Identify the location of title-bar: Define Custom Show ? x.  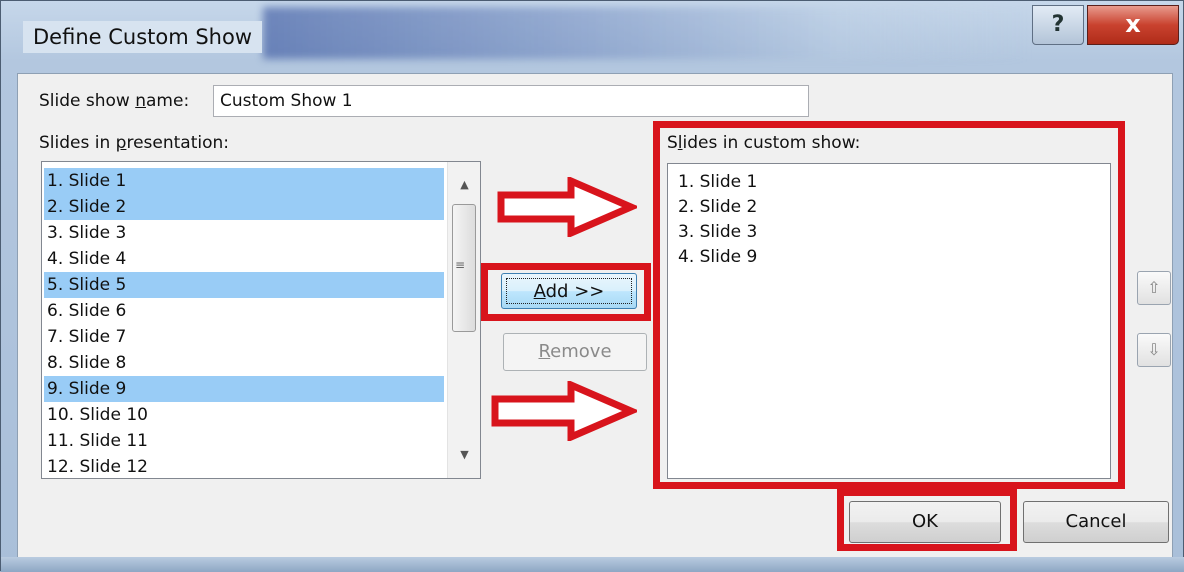
(592, 37).